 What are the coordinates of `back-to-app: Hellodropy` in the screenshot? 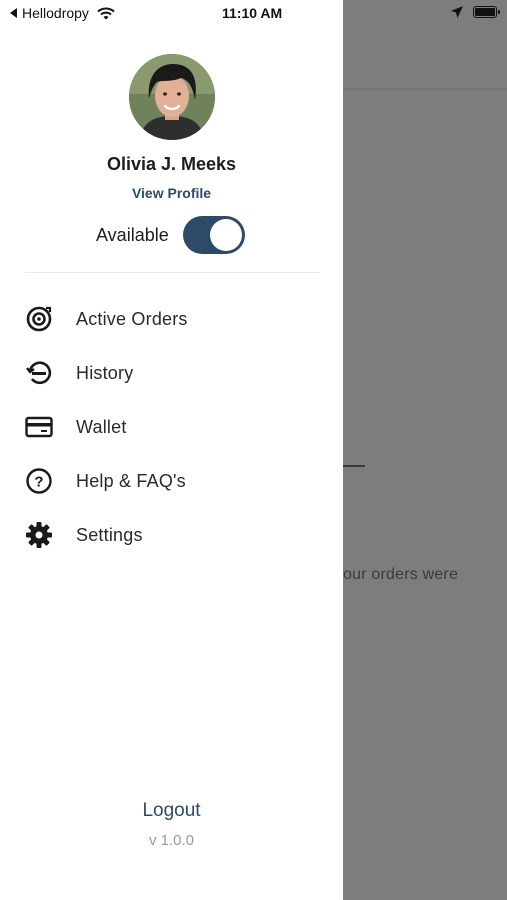 It's located at (62, 13).